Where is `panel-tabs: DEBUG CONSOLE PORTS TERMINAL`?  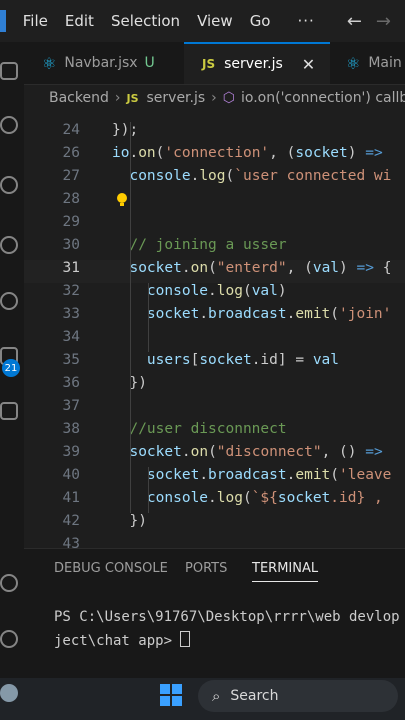 panel-tabs: DEBUG CONSOLE PORTS TERMINAL is located at coordinates (214, 568).